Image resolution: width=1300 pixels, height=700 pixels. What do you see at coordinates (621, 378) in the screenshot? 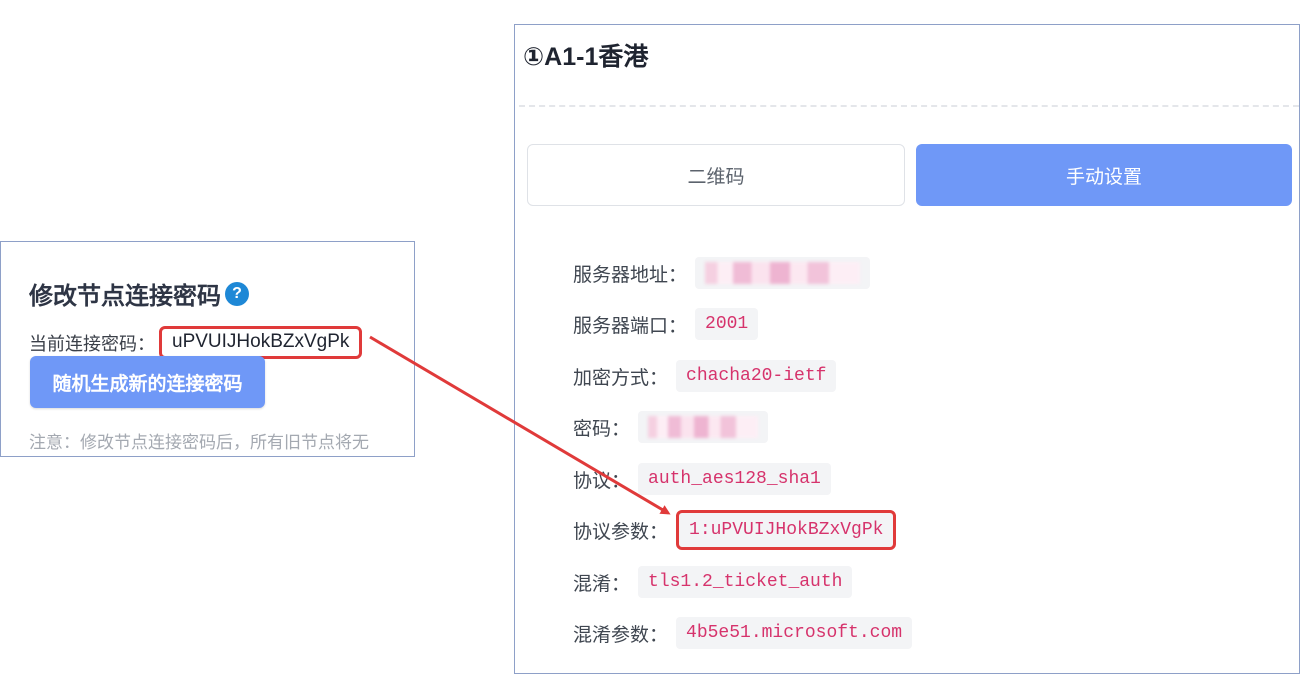
I see `encryption-label: 加密方式：` at bounding box center [621, 378].